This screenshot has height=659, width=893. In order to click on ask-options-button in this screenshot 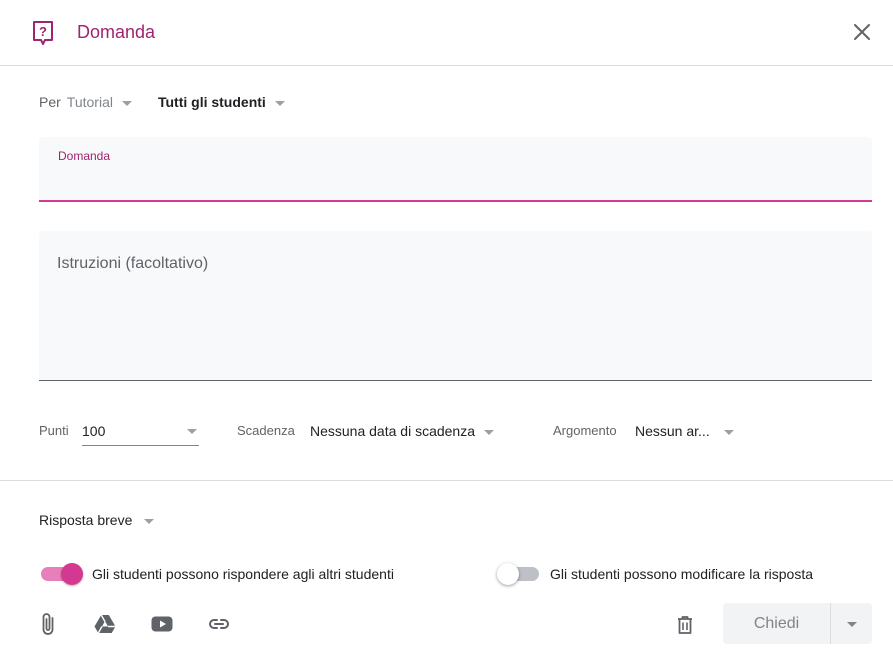, I will do `click(851, 623)`.